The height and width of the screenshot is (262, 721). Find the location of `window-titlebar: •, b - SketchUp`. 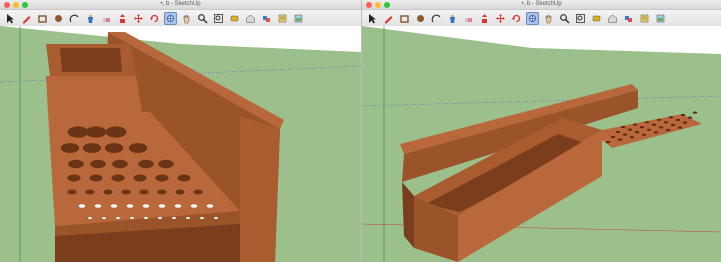

window-titlebar: •, b - SketchUp is located at coordinates (541, 5).